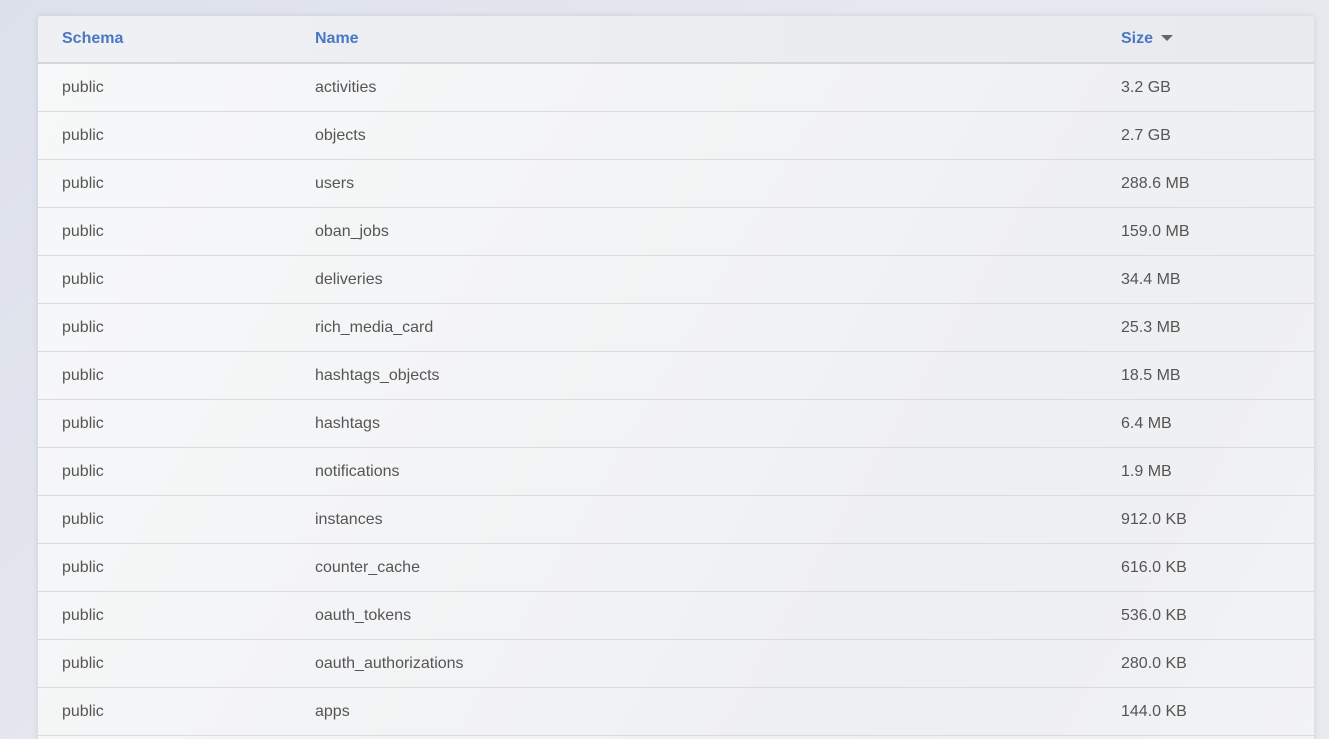 This screenshot has width=1329, height=739. What do you see at coordinates (1167, 37) in the screenshot?
I see `caret-down-icon` at bounding box center [1167, 37].